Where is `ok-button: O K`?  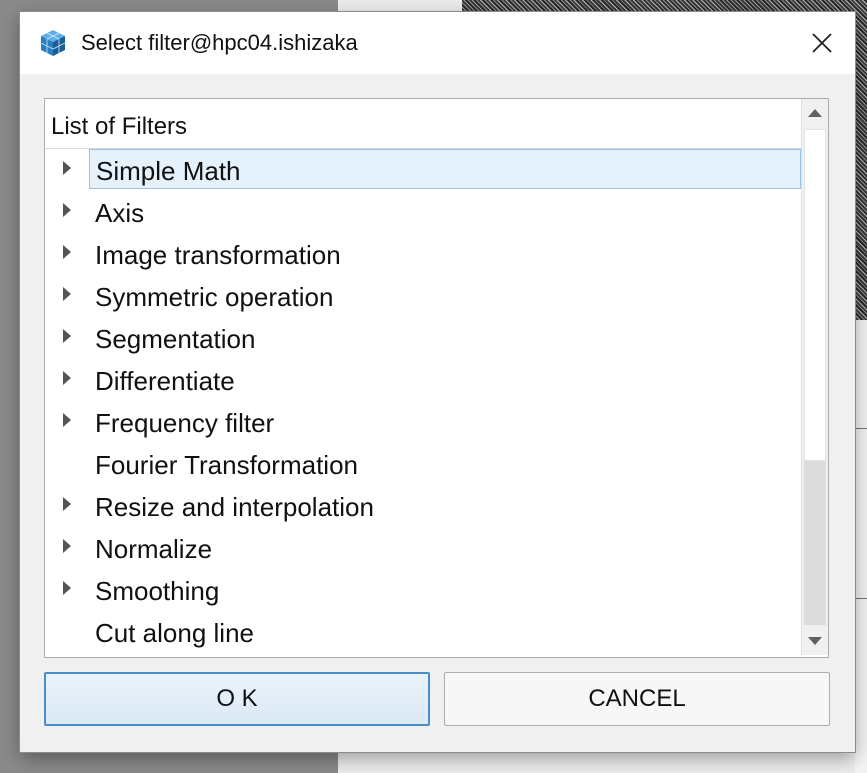
ok-button: O K is located at coordinates (237, 699).